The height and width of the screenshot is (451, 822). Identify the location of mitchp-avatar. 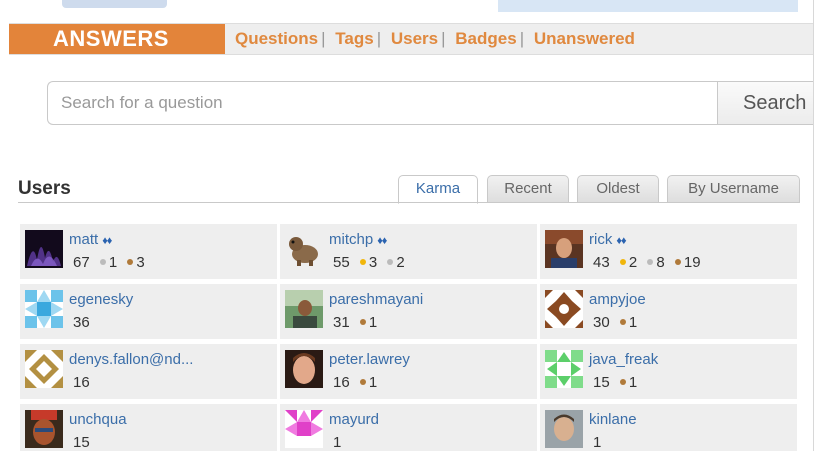
(304, 249).